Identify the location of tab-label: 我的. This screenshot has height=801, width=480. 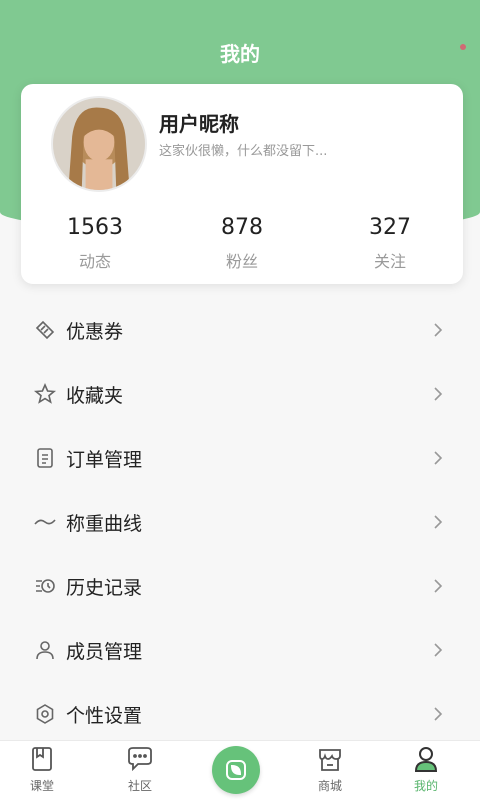
(425, 786).